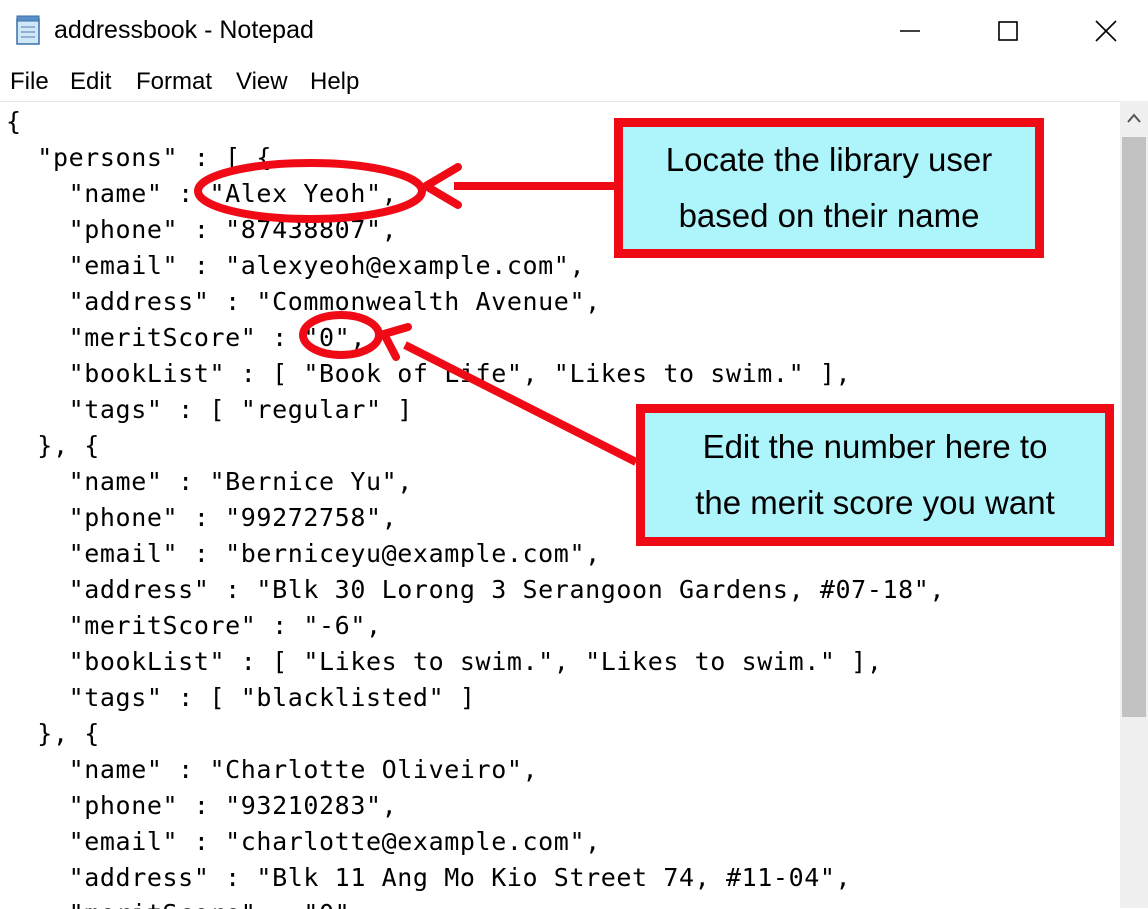 The image size is (1148, 909). I want to click on window-title: addressbook - Notepad, so click(184, 30).